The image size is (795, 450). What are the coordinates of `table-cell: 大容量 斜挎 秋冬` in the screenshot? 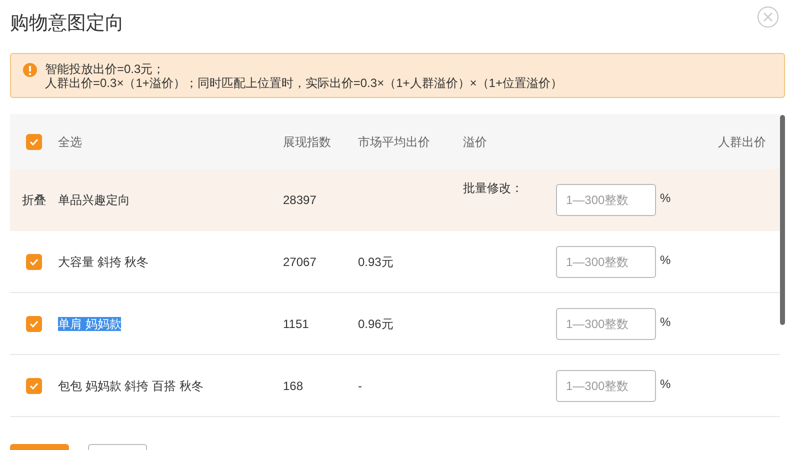 It's located at (103, 261).